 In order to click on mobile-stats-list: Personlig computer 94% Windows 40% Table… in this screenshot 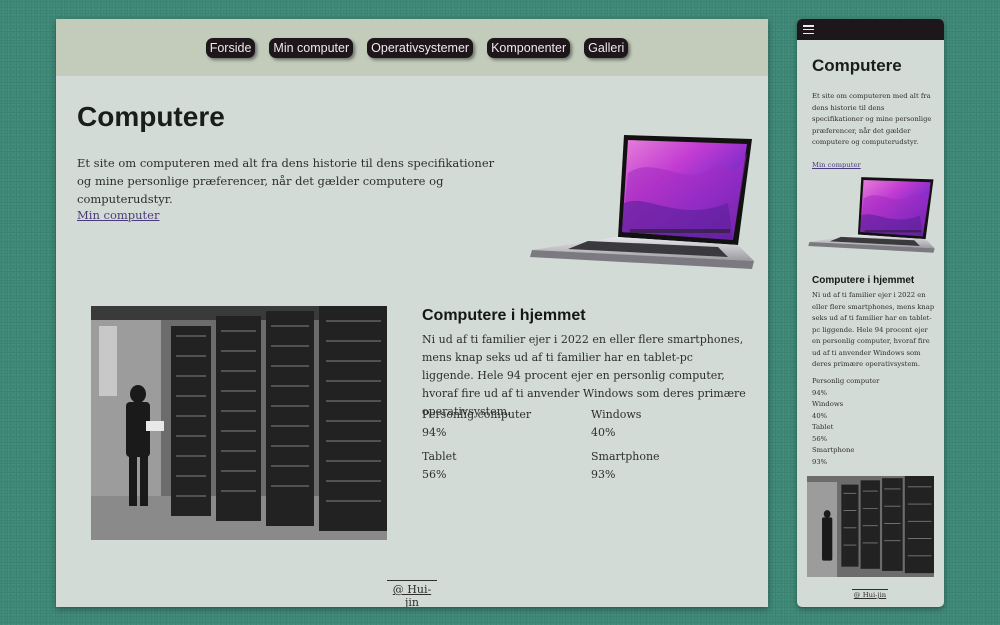, I will do `click(872, 422)`.